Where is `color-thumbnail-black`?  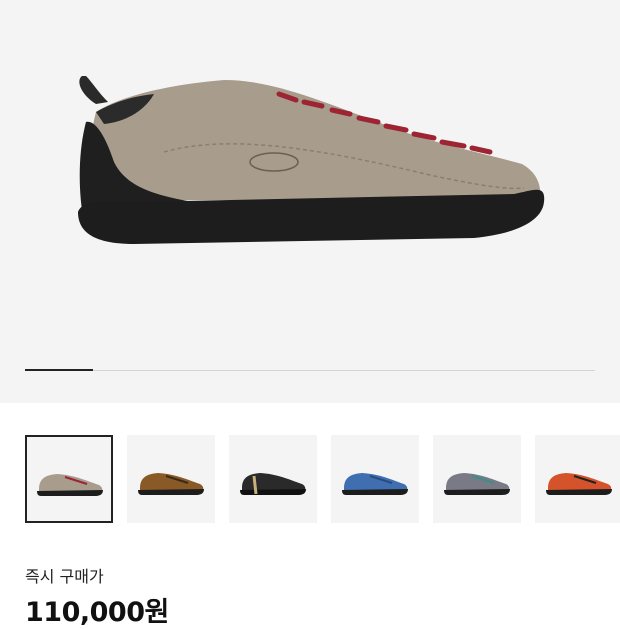
color-thumbnail-black is located at coordinates (273, 479).